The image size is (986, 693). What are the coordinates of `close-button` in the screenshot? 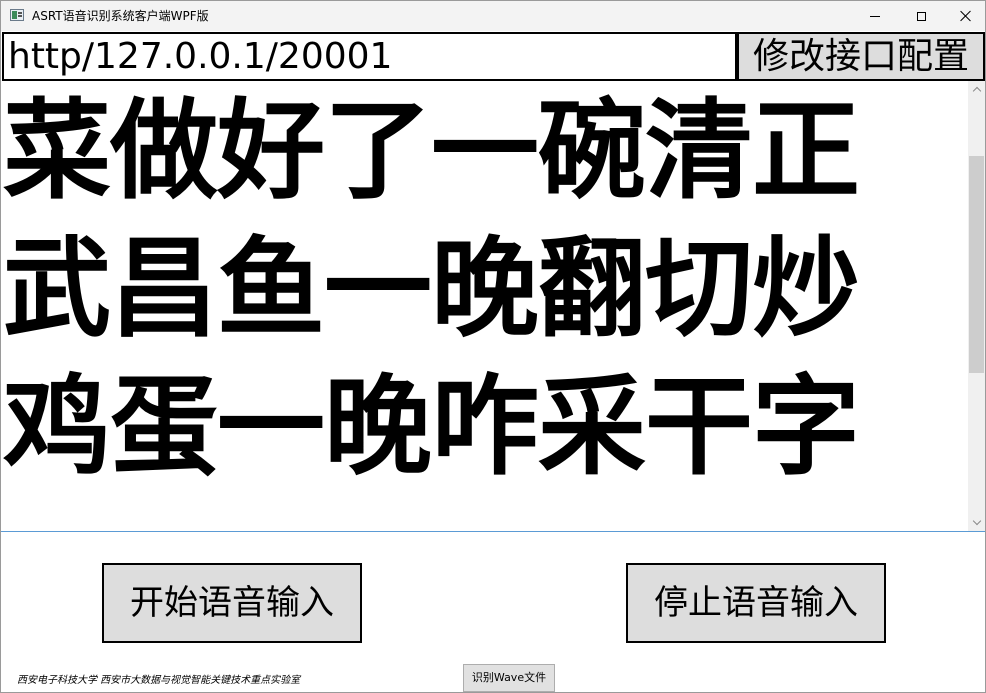 It's located at (964, 16).